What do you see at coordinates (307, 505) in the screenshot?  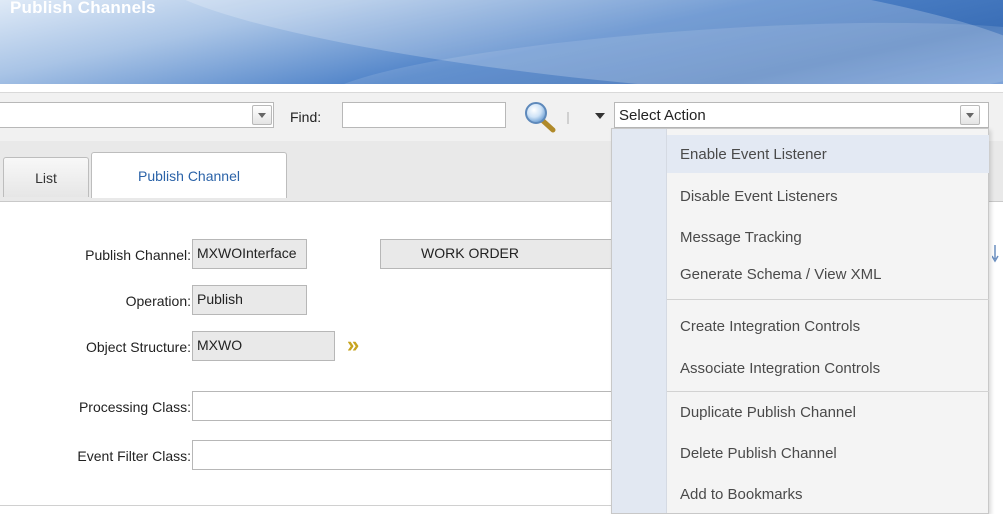 I see `section-divider` at bounding box center [307, 505].